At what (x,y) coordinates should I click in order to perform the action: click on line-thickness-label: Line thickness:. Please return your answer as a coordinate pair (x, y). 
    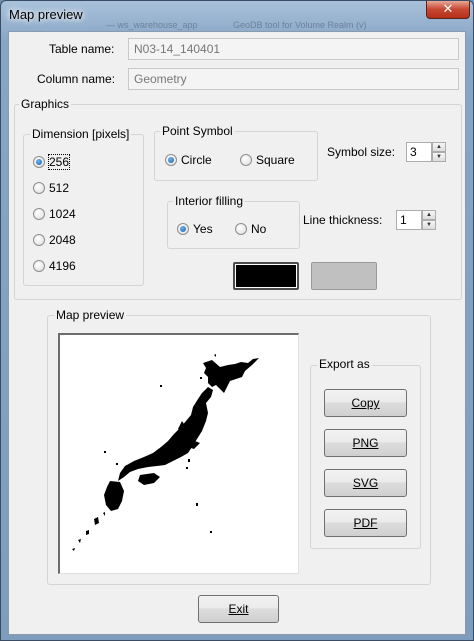
    Looking at the image, I should click on (343, 220).